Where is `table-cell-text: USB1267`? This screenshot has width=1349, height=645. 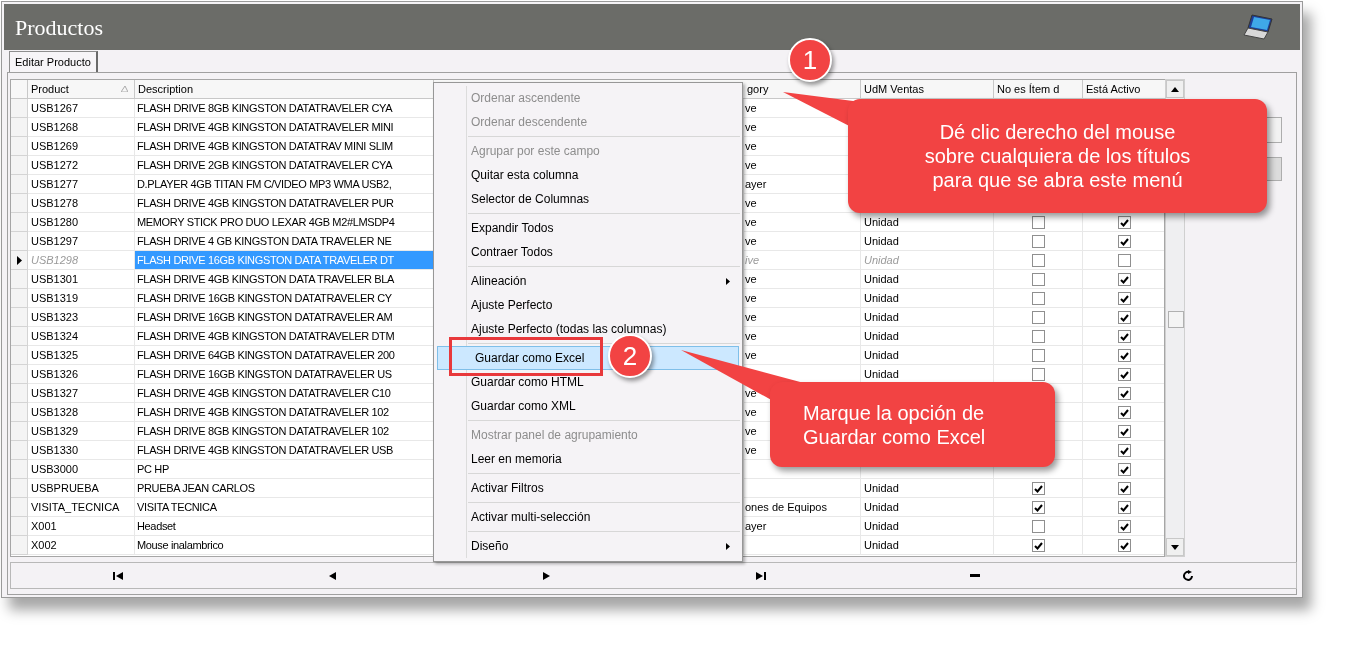
table-cell-text: USB1267 is located at coordinates (55, 109).